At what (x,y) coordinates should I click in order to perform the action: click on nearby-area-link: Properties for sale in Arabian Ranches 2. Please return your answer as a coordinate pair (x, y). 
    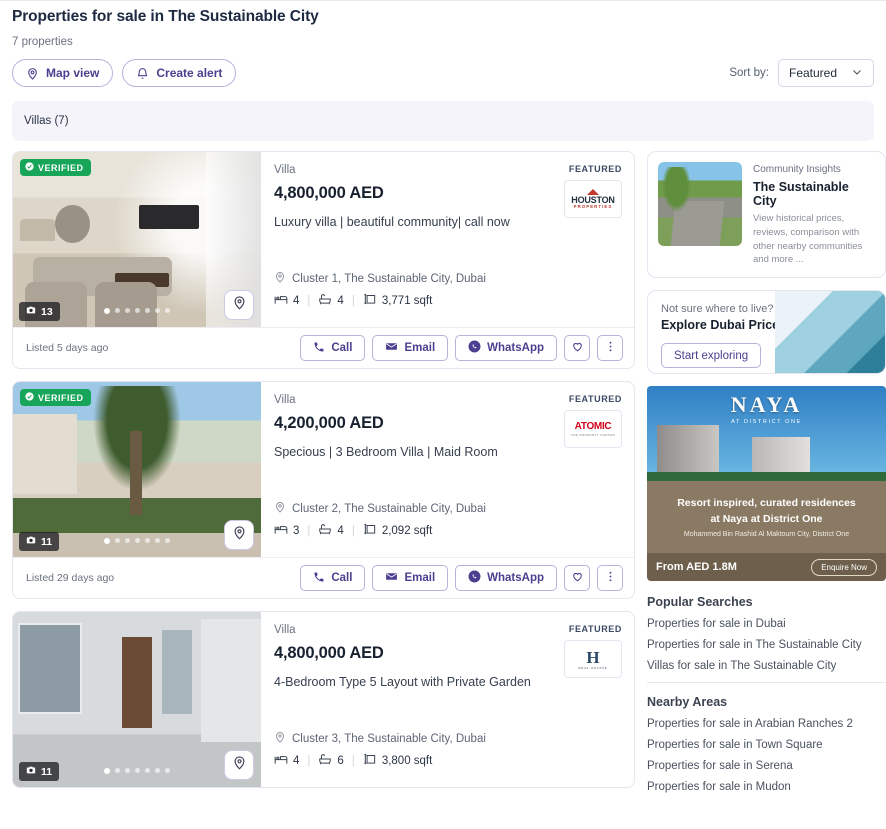
    Looking at the image, I should click on (766, 724).